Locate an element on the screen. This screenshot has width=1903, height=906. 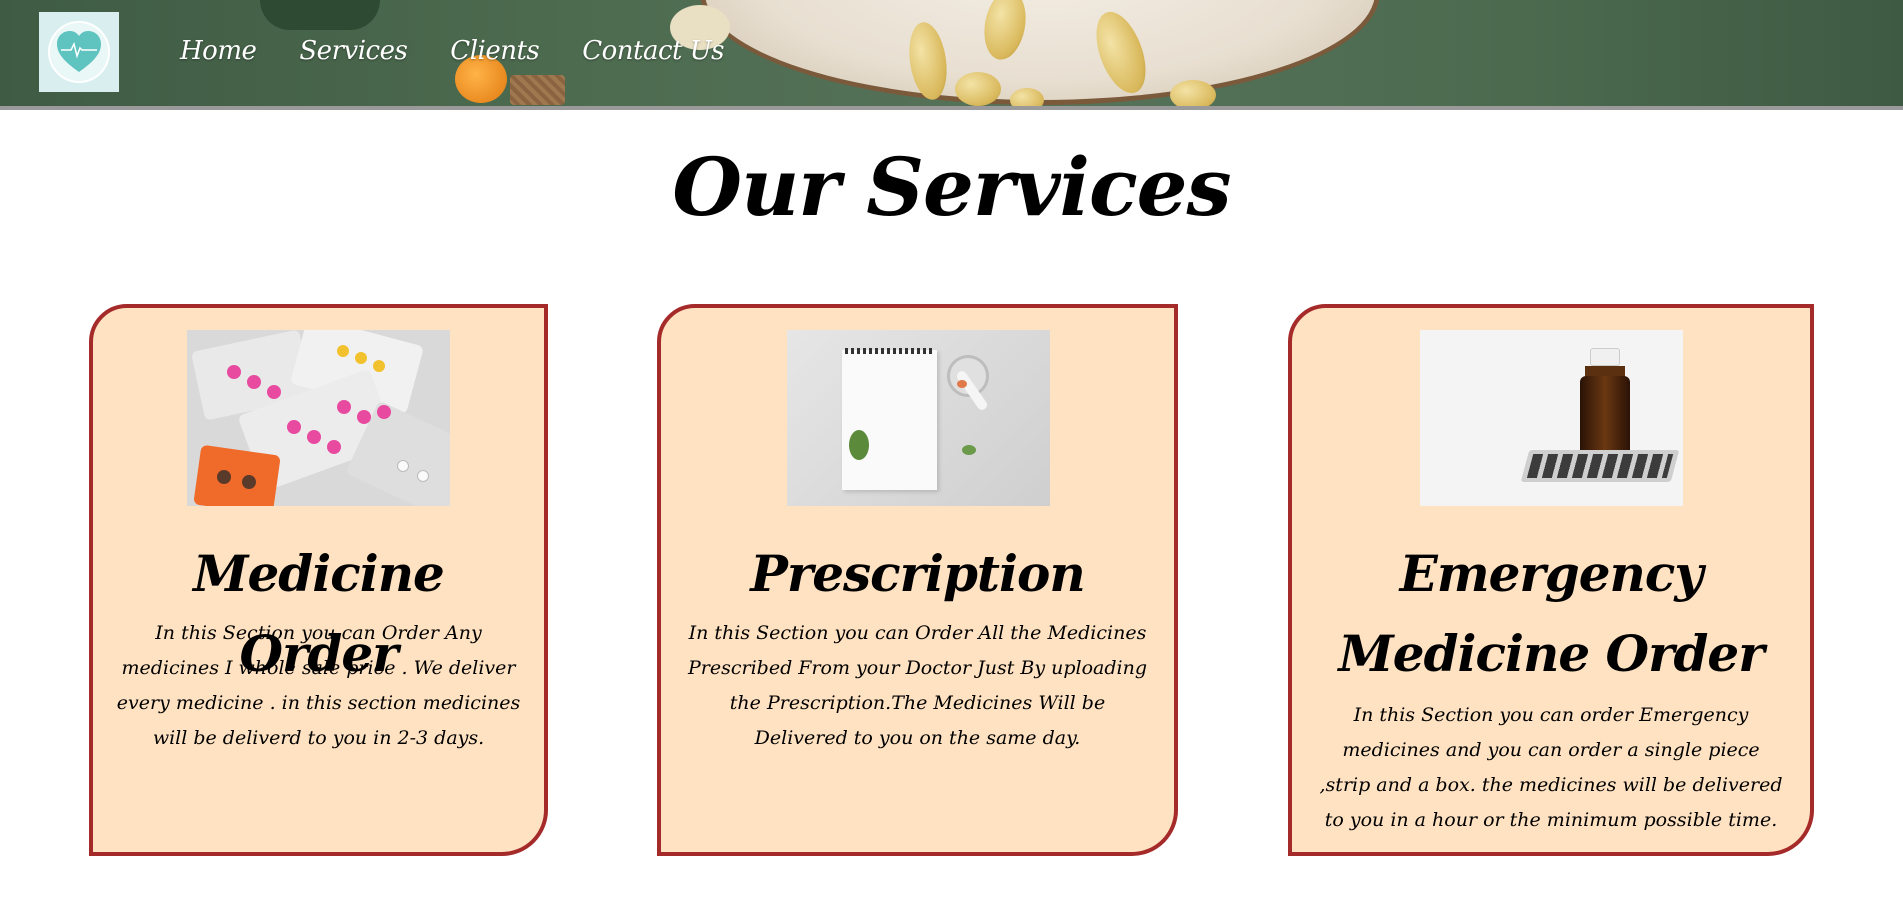
page-title: Our Services is located at coordinates (951, 187).